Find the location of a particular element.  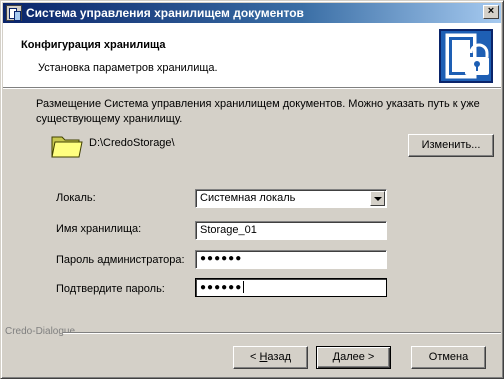

window-title: Система управления хранилищем документов is located at coordinates (165, 13).